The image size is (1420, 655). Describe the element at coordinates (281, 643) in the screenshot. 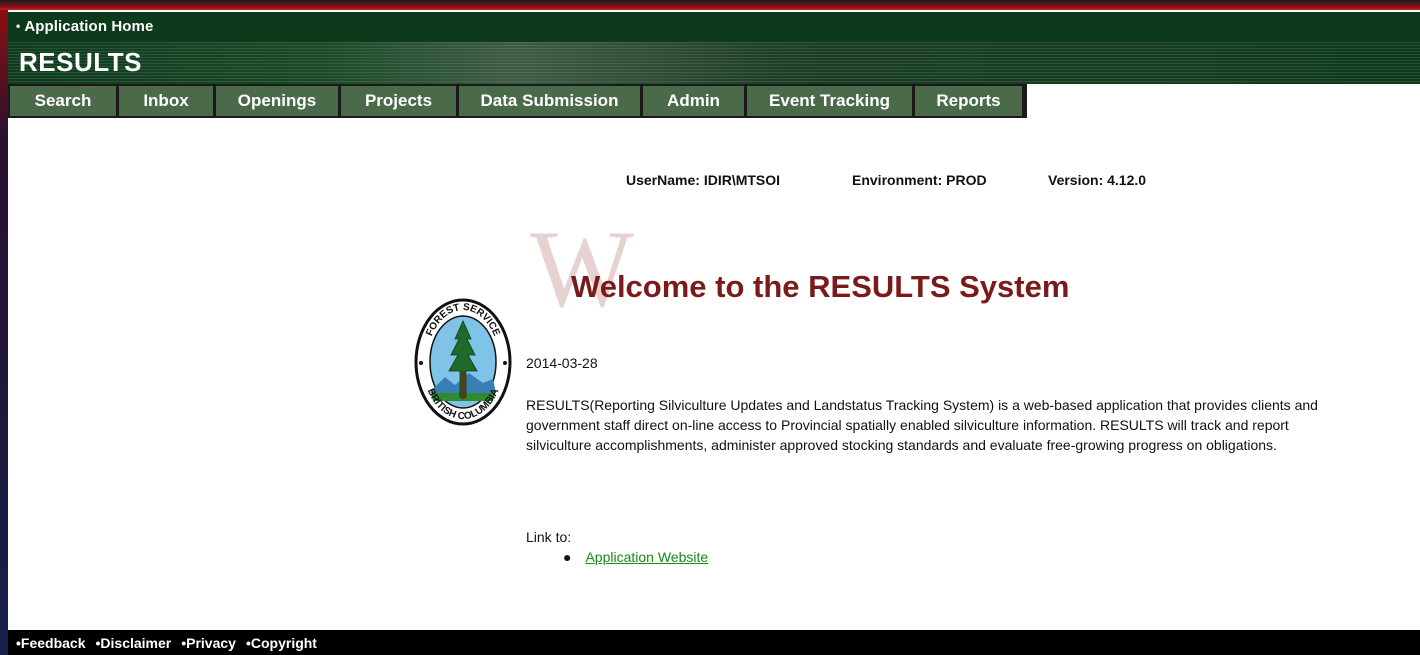

I see `footer-link-copyright: •Copyright` at that location.